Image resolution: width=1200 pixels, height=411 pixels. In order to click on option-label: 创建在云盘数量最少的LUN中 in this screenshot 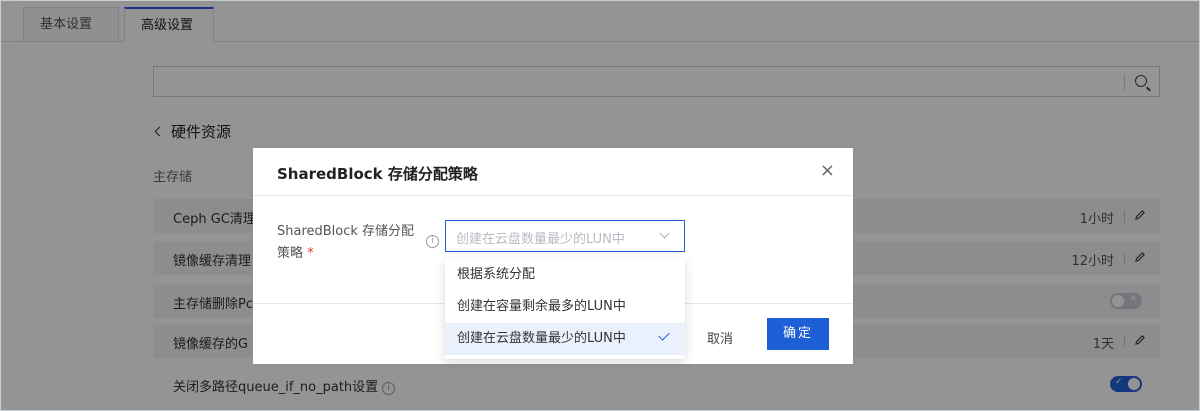, I will do `click(541, 338)`.